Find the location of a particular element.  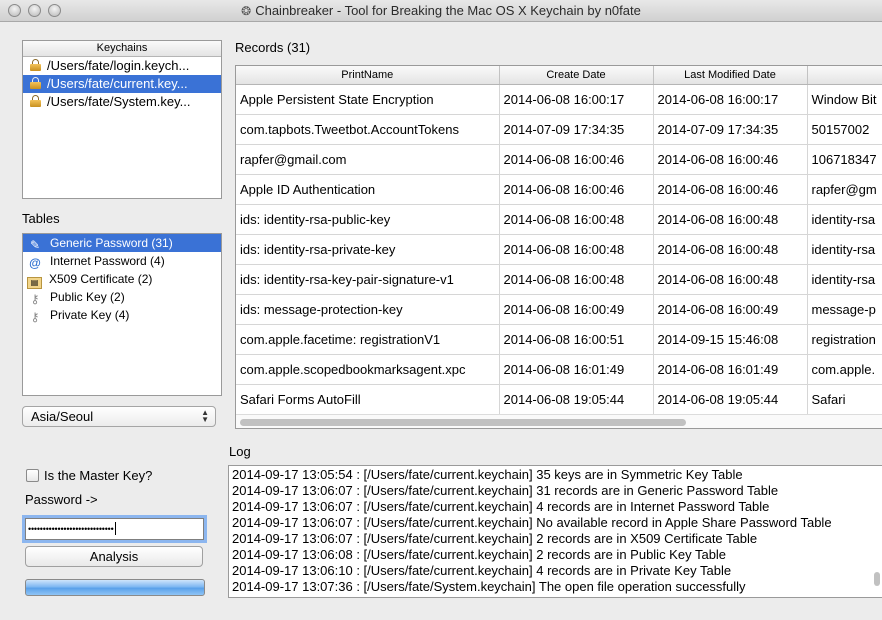

records-horizontal-scrollbar is located at coordinates (559, 421).